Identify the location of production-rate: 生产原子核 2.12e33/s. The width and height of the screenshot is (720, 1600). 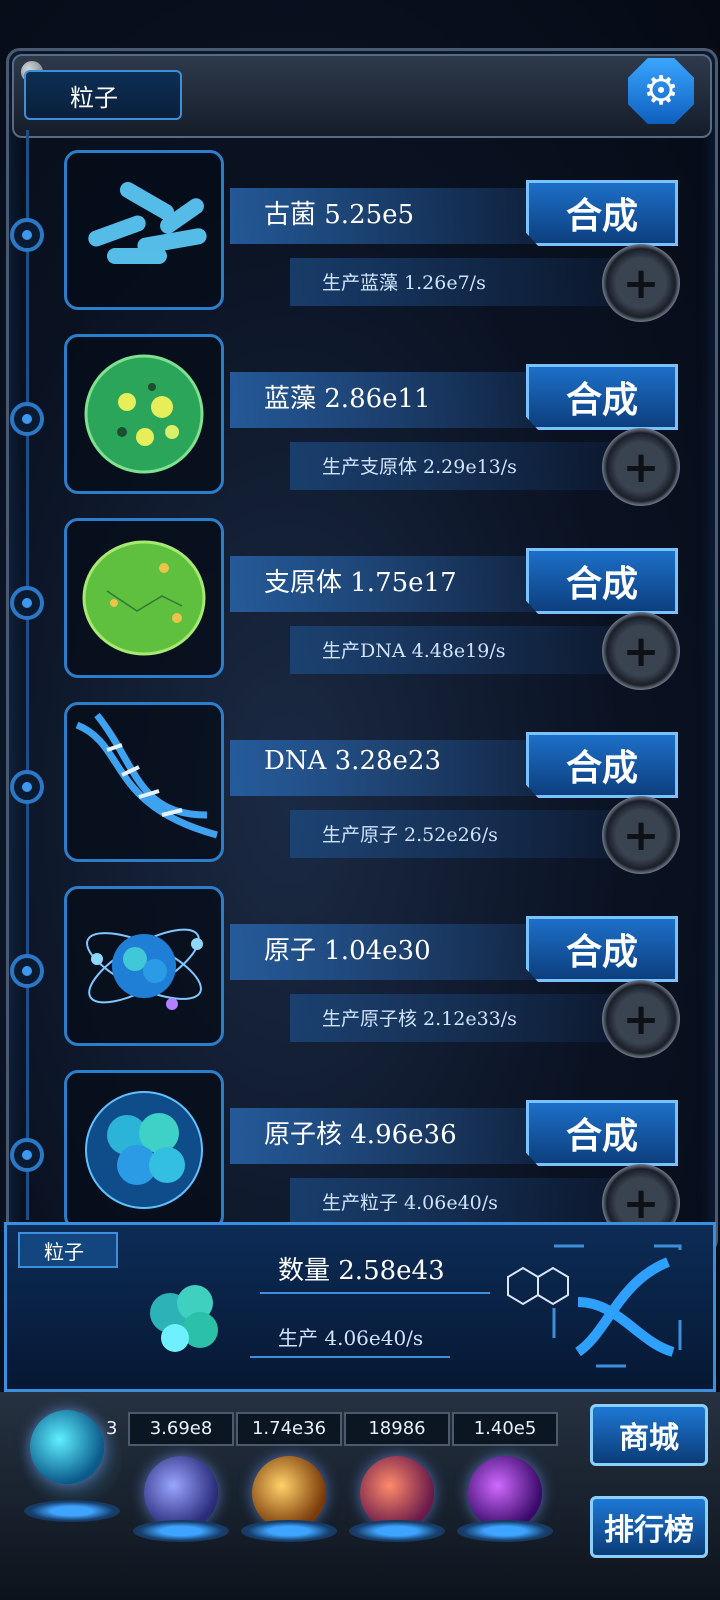
(419, 1019).